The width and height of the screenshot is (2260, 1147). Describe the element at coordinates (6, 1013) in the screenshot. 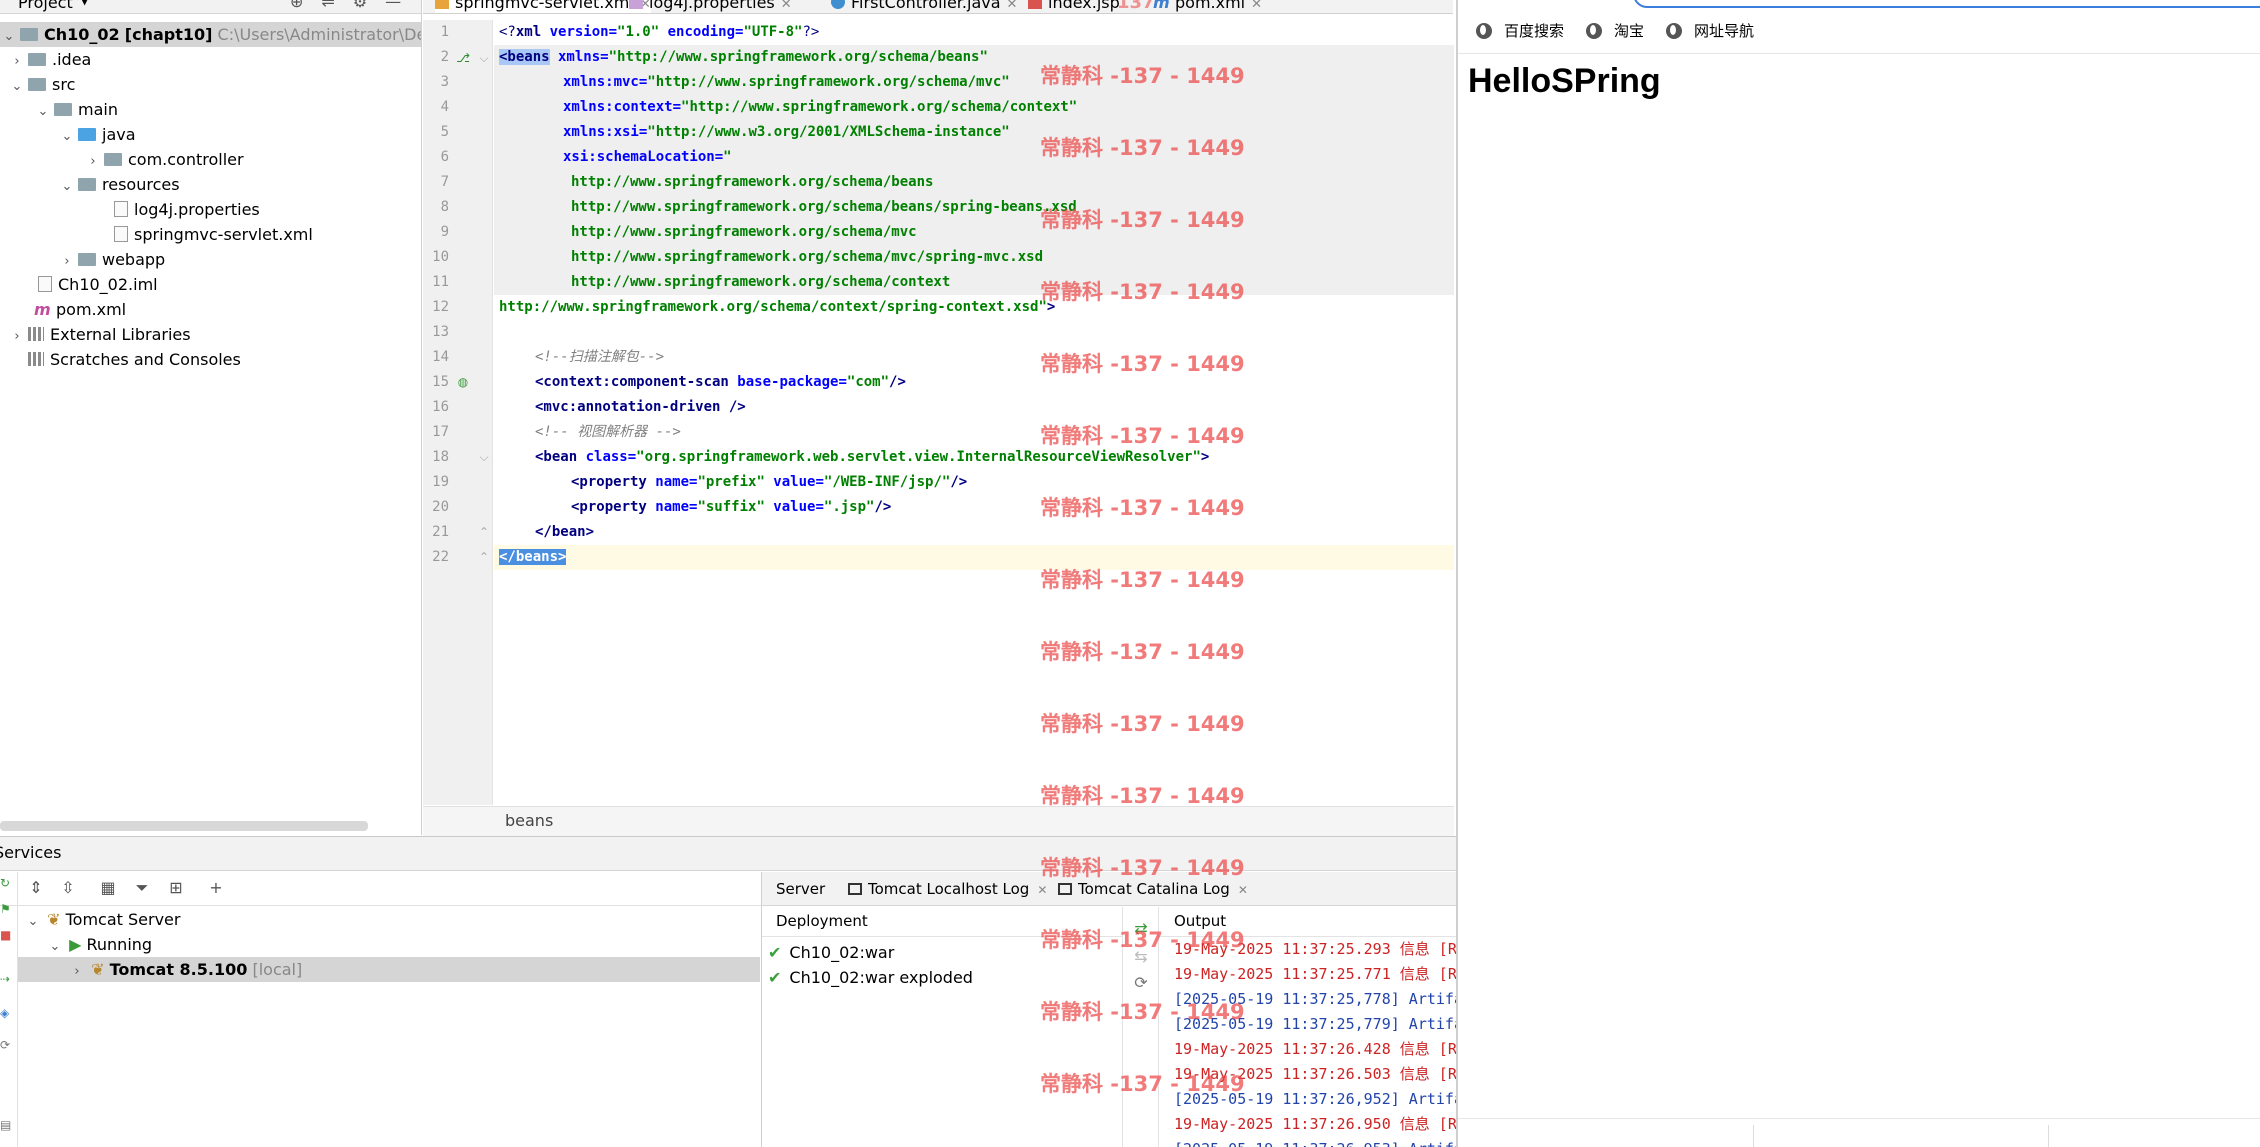

I see `open-browser-icon: ◈` at that location.